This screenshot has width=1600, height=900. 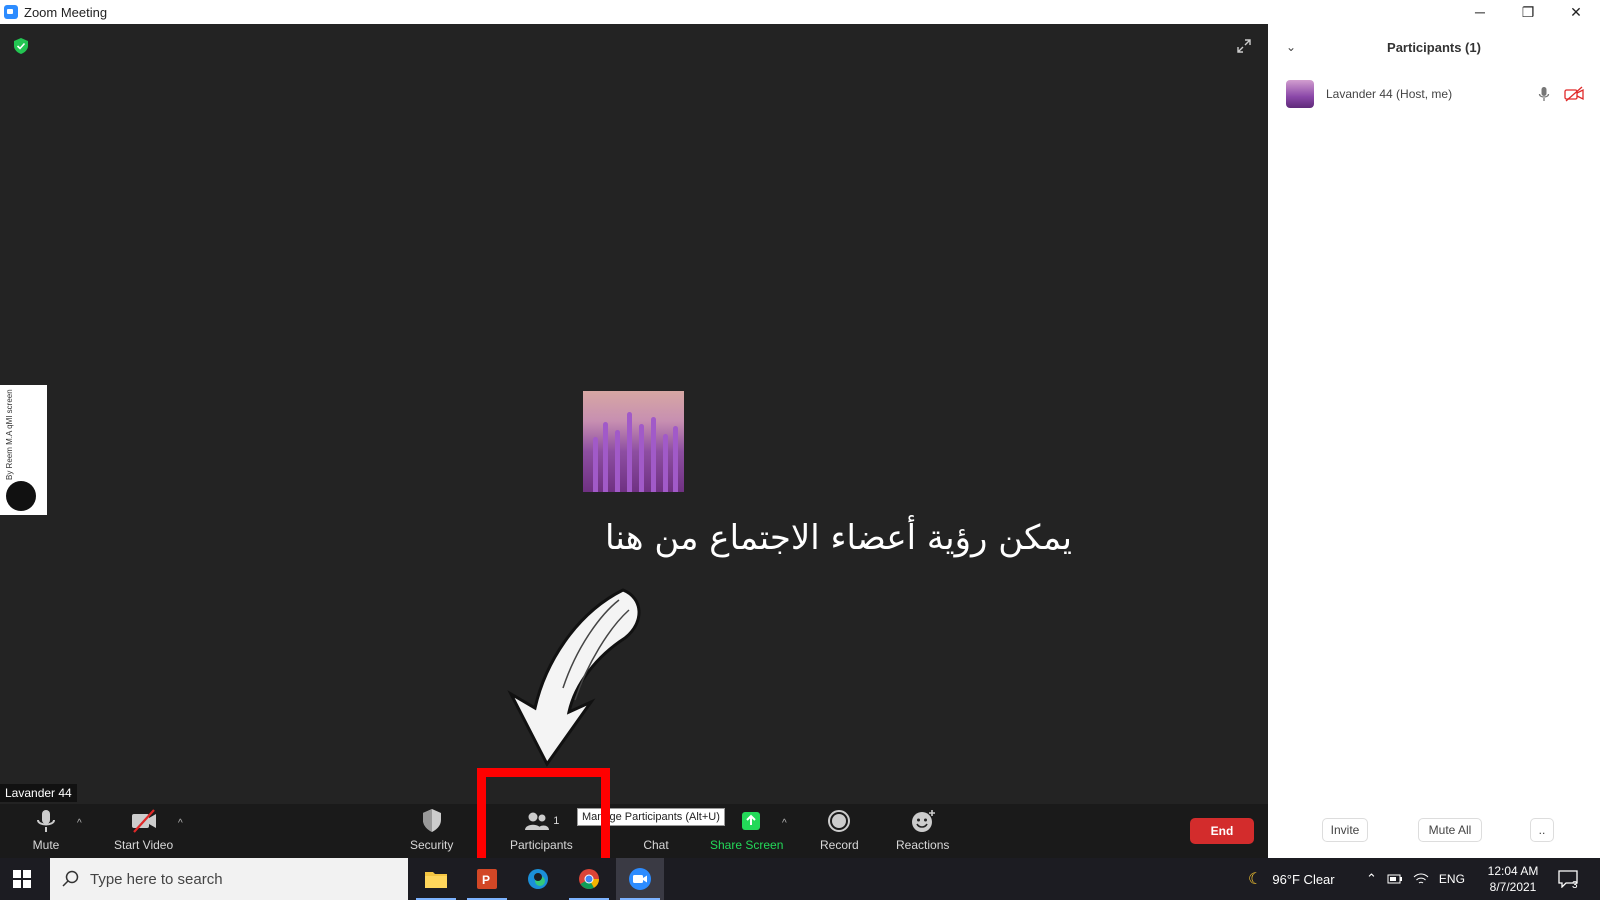 I want to click on security-button: Security, so click(x=431, y=830).